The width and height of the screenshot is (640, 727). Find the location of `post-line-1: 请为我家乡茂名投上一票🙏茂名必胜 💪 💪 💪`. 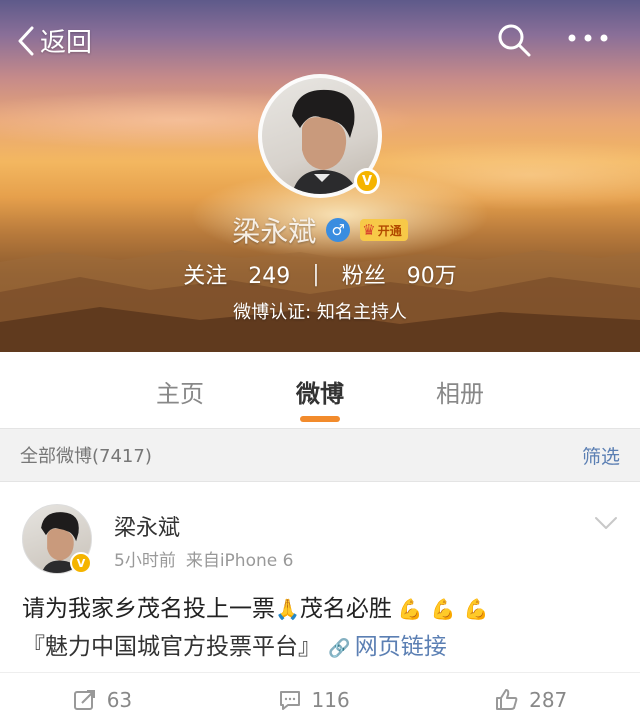

post-line-1: 请为我家乡茂名投上一票🙏茂名必胜 💪 💪 💪 is located at coordinates (322, 609).